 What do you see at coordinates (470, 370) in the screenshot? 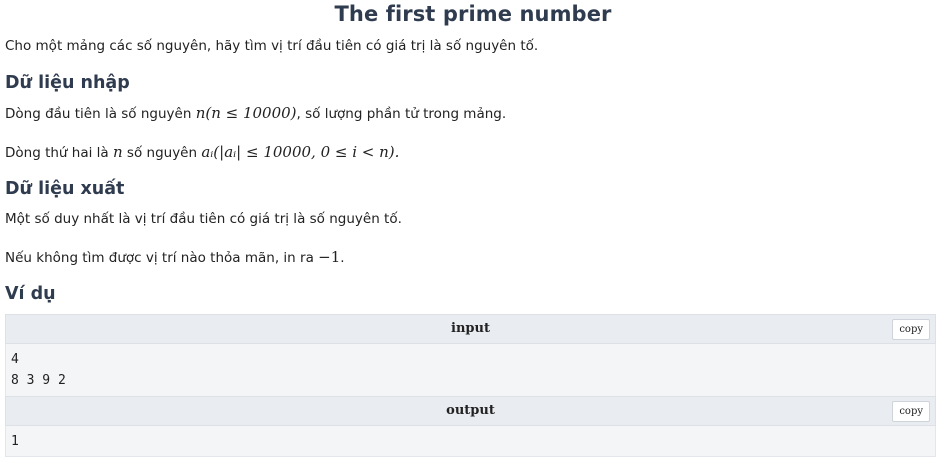
I see `example-input-body: 4 8 3 9 2` at bounding box center [470, 370].